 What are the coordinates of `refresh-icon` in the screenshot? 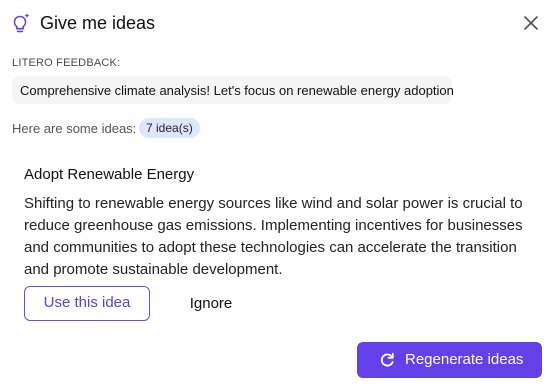 It's located at (387, 359).